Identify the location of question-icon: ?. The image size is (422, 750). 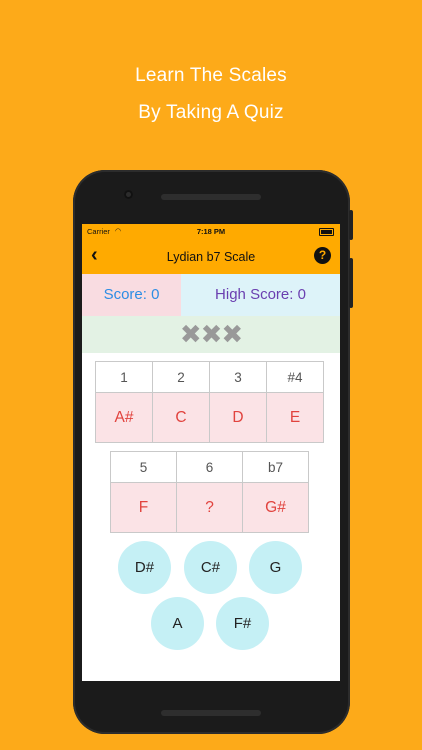
(322, 255).